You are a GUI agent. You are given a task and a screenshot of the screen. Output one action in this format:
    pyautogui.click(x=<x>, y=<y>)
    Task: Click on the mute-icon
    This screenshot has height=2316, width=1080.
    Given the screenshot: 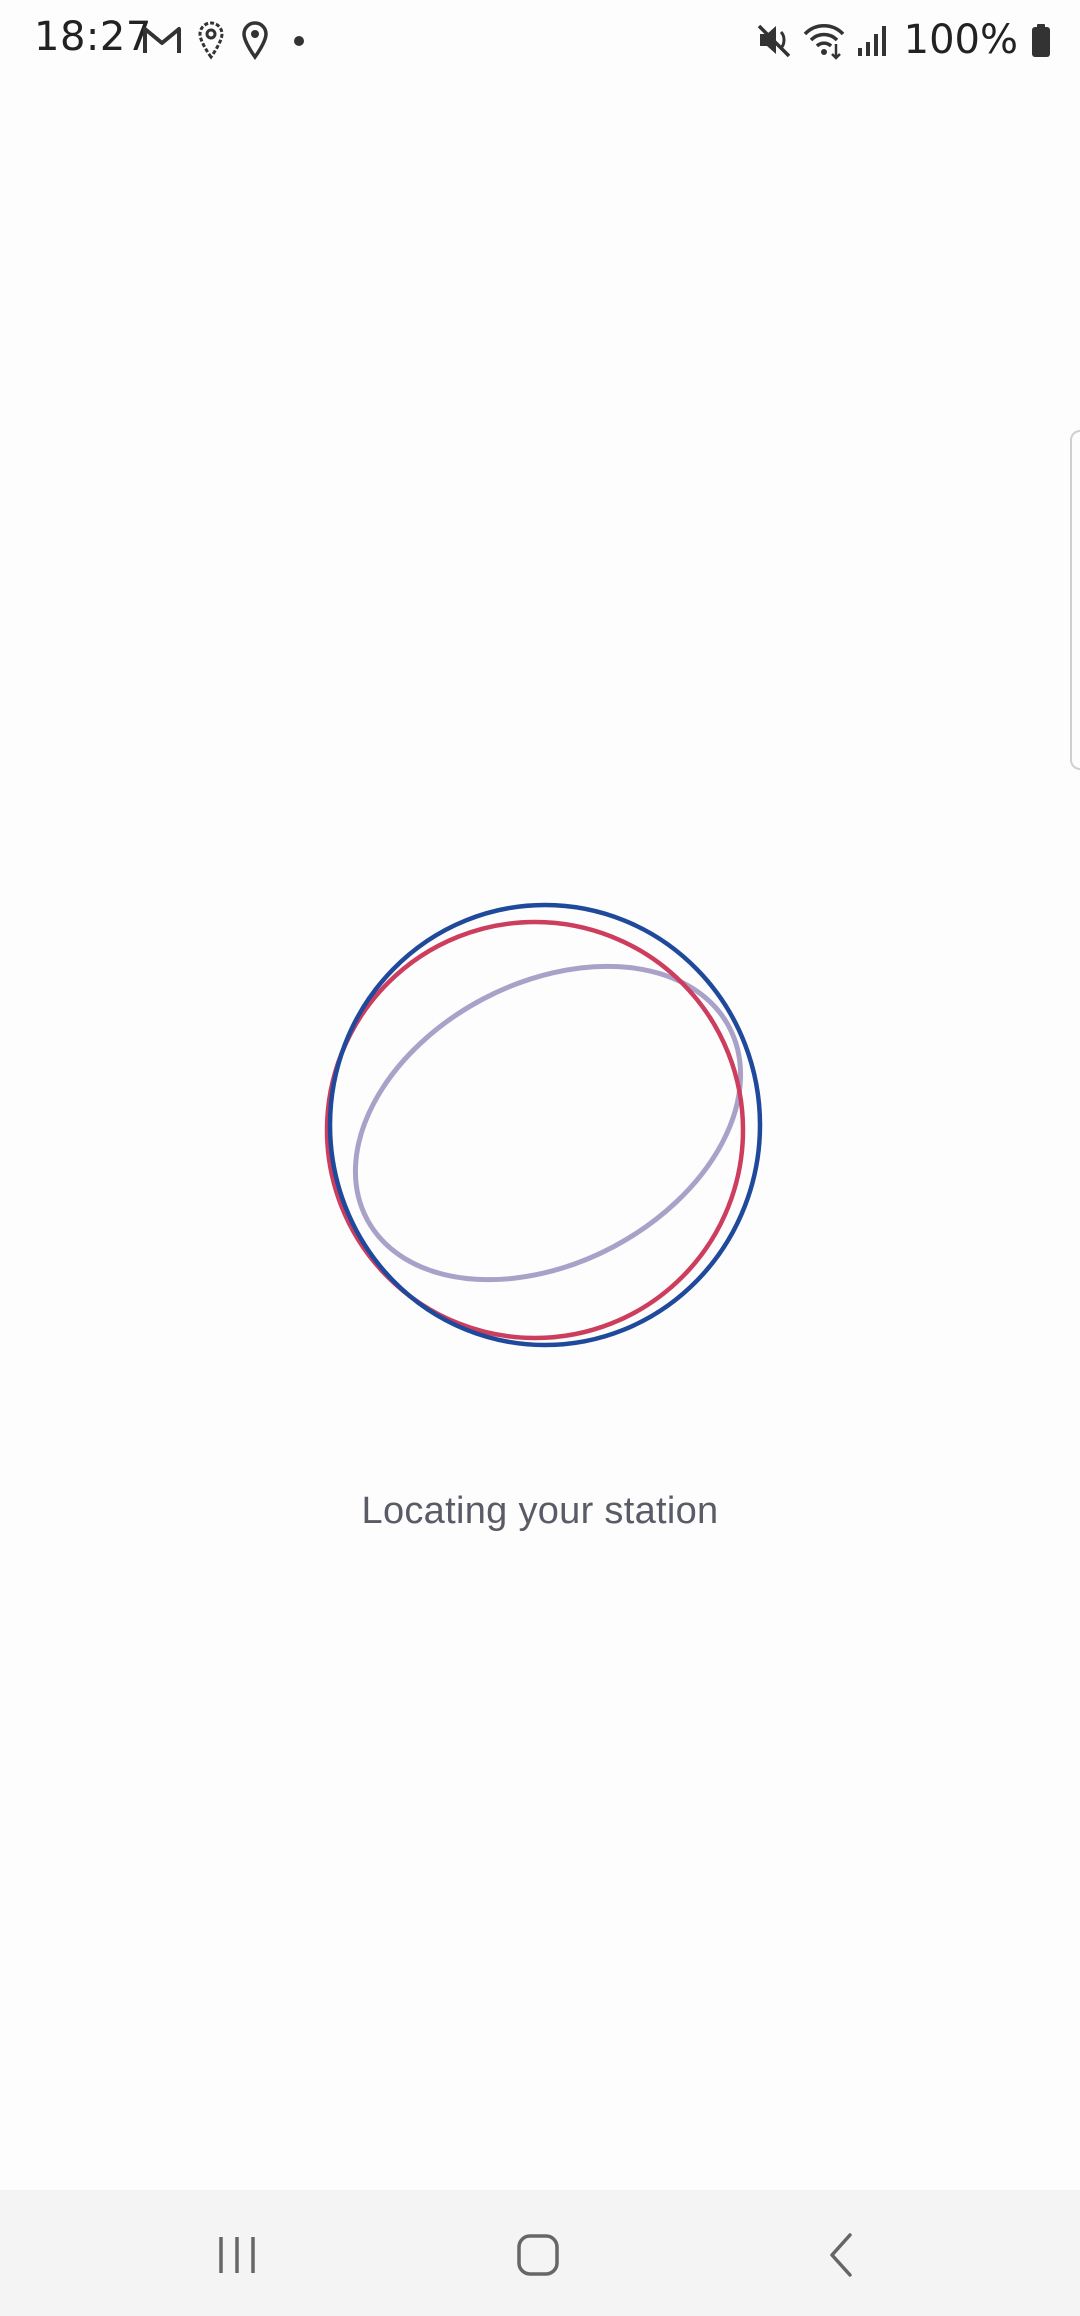 What is the action you would take?
    pyautogui.click(x=774, y=40)
    